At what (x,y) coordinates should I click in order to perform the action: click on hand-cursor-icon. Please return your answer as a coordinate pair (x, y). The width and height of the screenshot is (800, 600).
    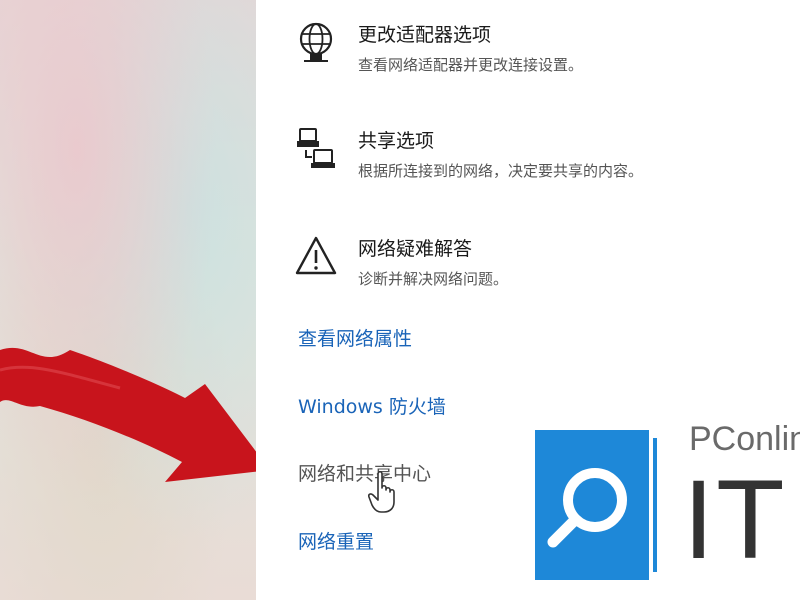
    Looking at the image, I should click on (381, 491).